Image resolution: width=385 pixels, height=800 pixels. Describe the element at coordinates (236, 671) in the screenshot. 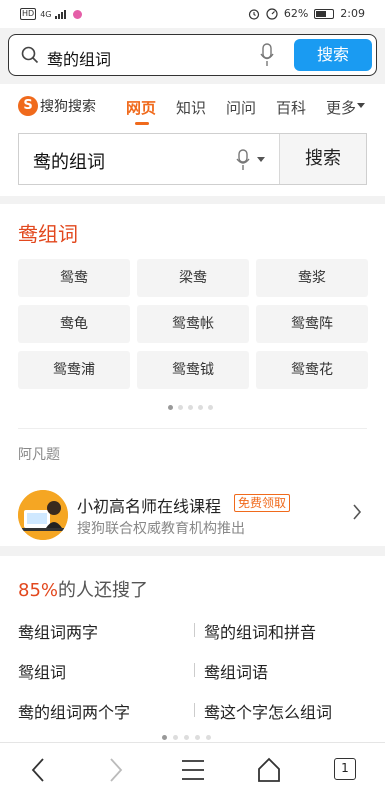

I see `related-link: 鸯组词语` at that location.